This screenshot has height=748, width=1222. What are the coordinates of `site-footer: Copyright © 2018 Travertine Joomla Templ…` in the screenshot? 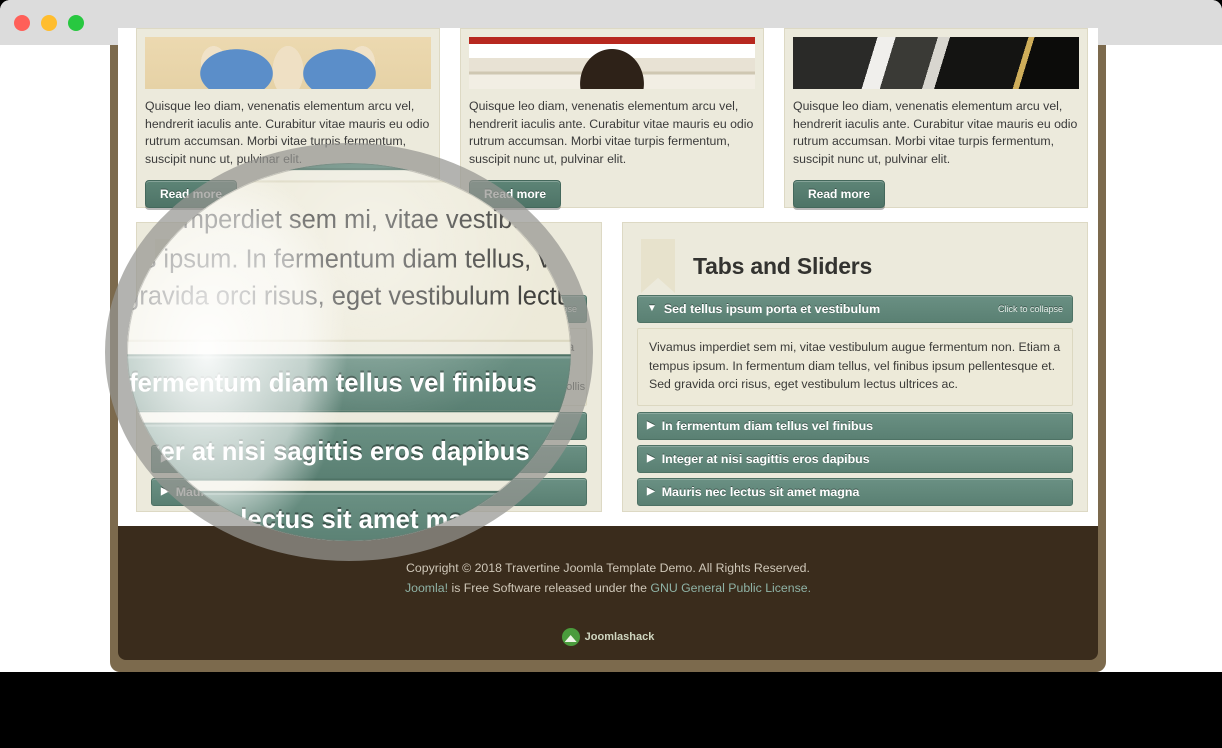 It's located at (608, 593).